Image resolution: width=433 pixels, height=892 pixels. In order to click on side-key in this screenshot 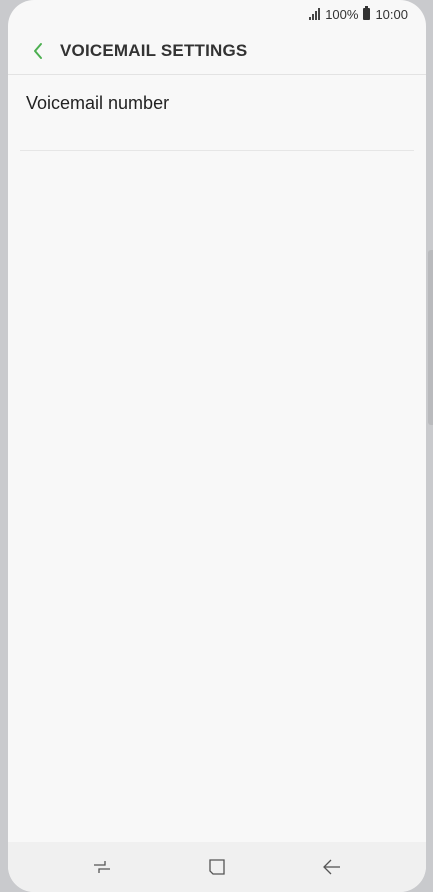, I will do `click(430, 337)`.